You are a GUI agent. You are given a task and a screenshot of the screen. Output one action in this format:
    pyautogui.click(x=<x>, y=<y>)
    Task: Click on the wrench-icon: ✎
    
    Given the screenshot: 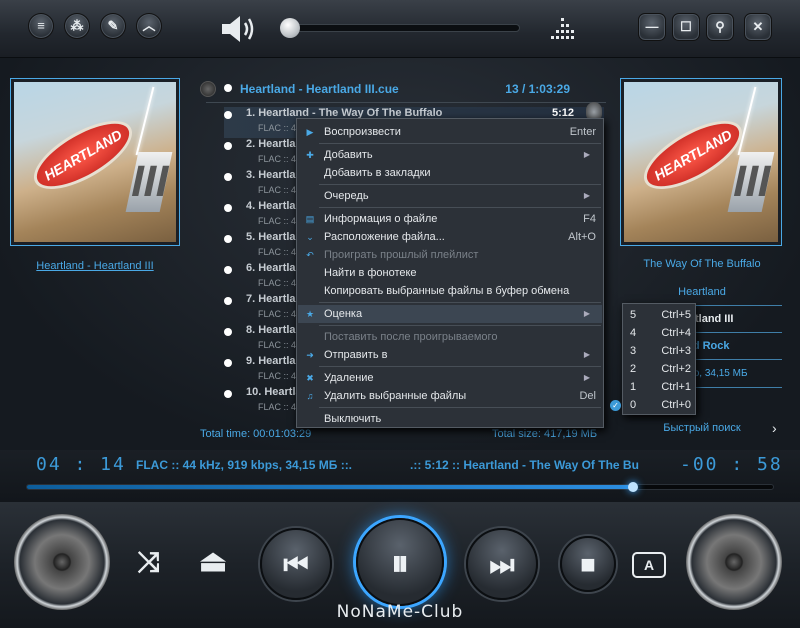 What is the action you would take?
    pyautogui.click(x=113, y=26)
    